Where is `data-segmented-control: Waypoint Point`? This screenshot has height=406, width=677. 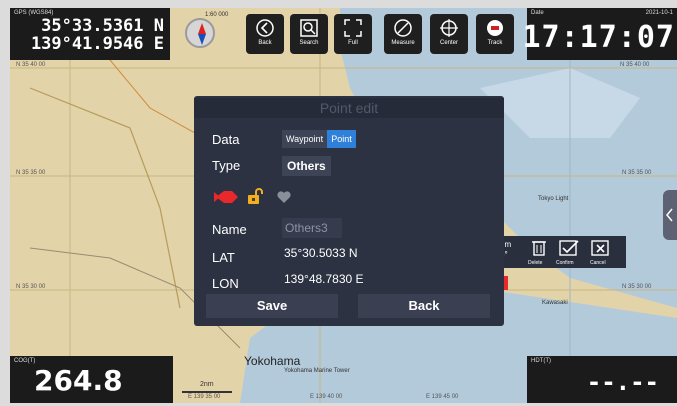
data-segmented-control: Waypoint Point is located at coordinates (319, 139).